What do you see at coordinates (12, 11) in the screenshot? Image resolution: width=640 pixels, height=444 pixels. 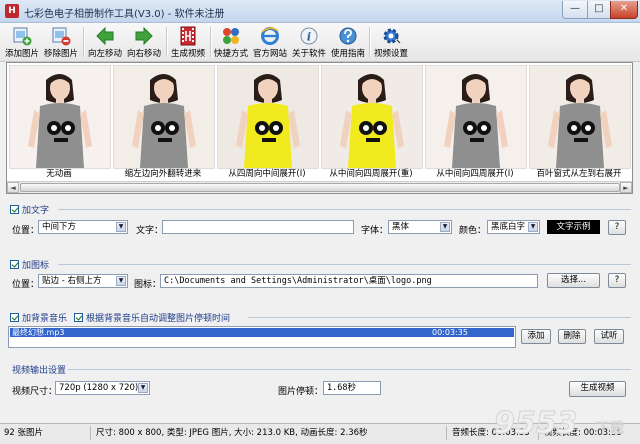 I see `app-icon: H` at bounding box center [12, 11].